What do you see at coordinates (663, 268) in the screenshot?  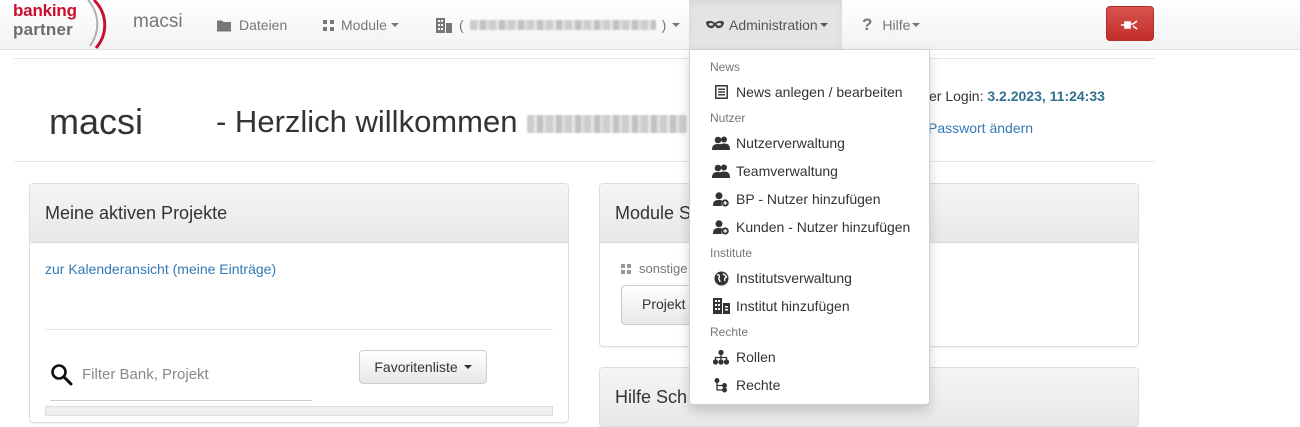 I see `module-item-label: sonstige` at bounding box center [663, 268].